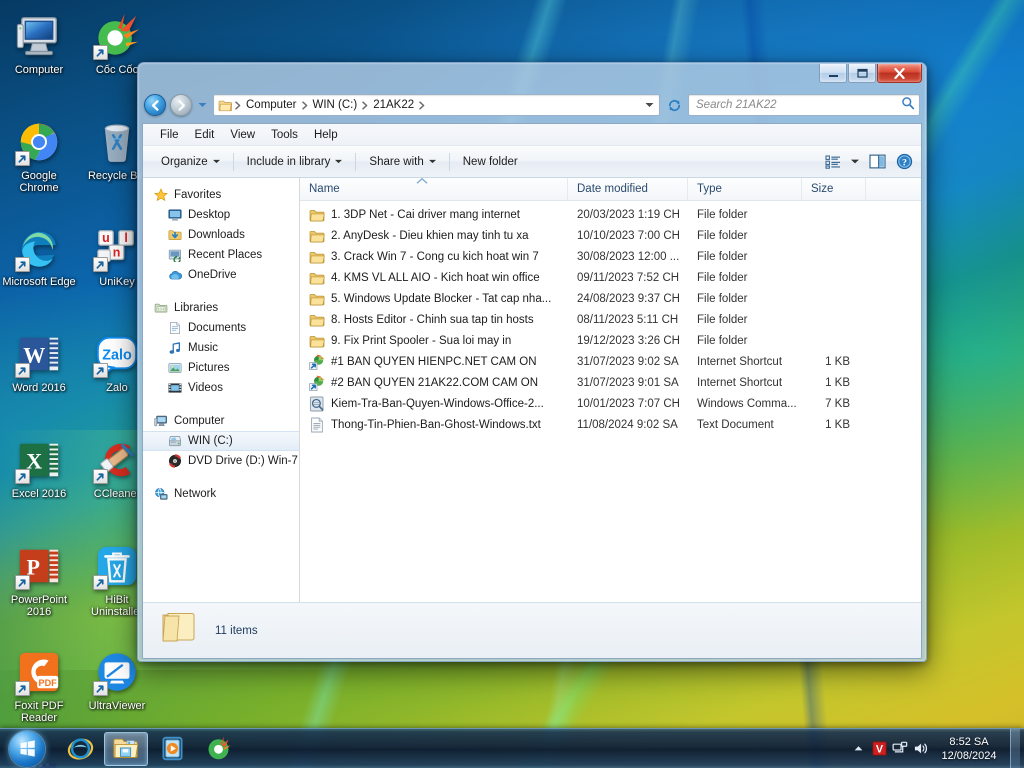  I want to click on file-type-cell: File folder, so click(722, 256).